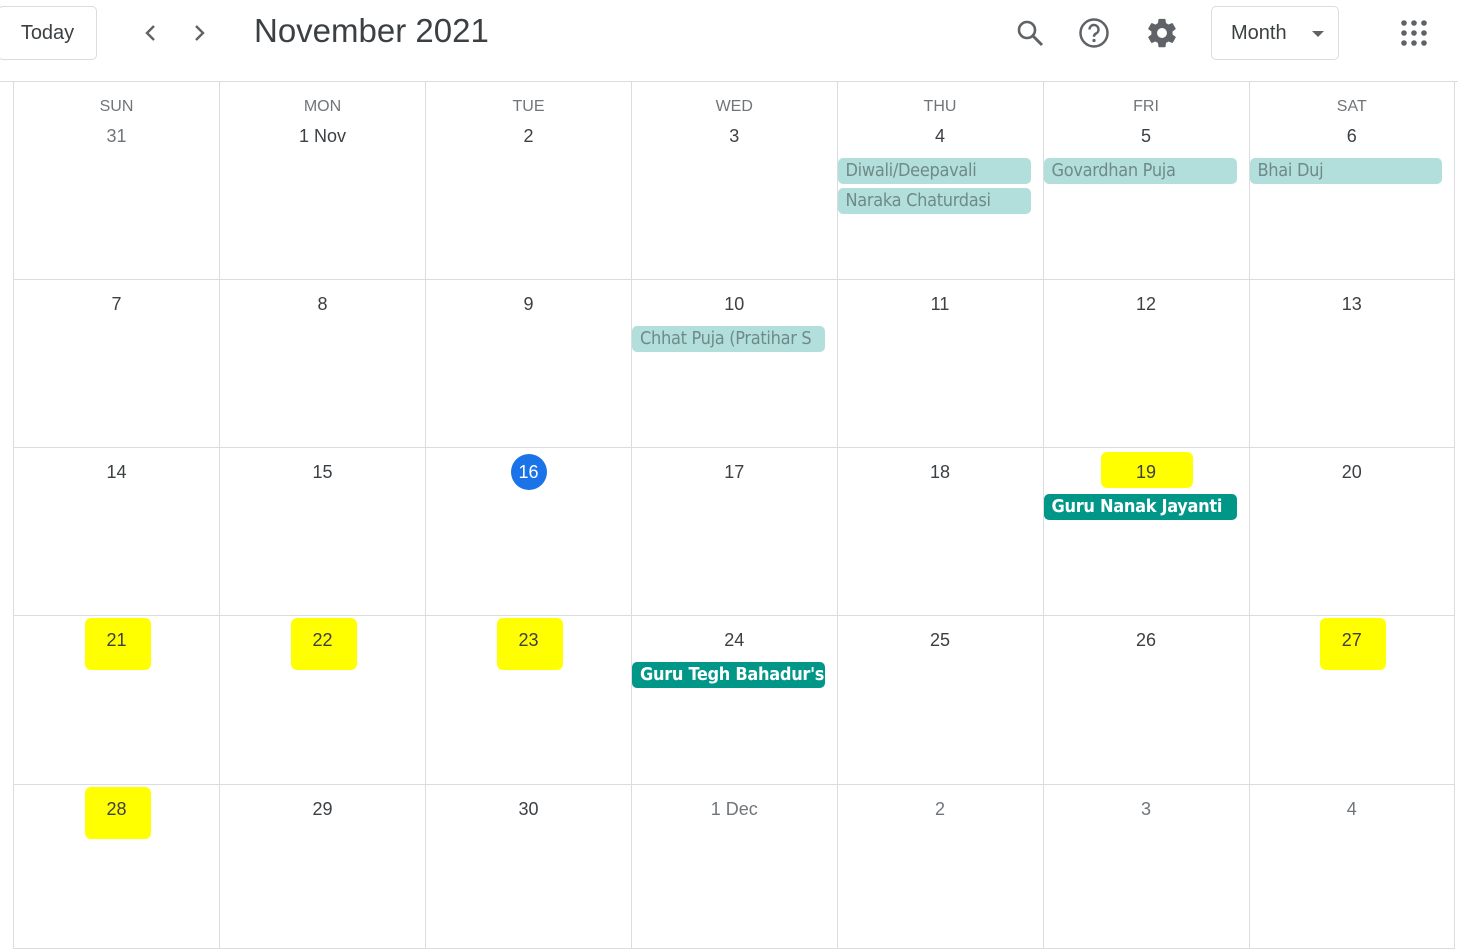 The image size is (1458, 949). I want to click on day-number-text: 6, so click(1351, 136).